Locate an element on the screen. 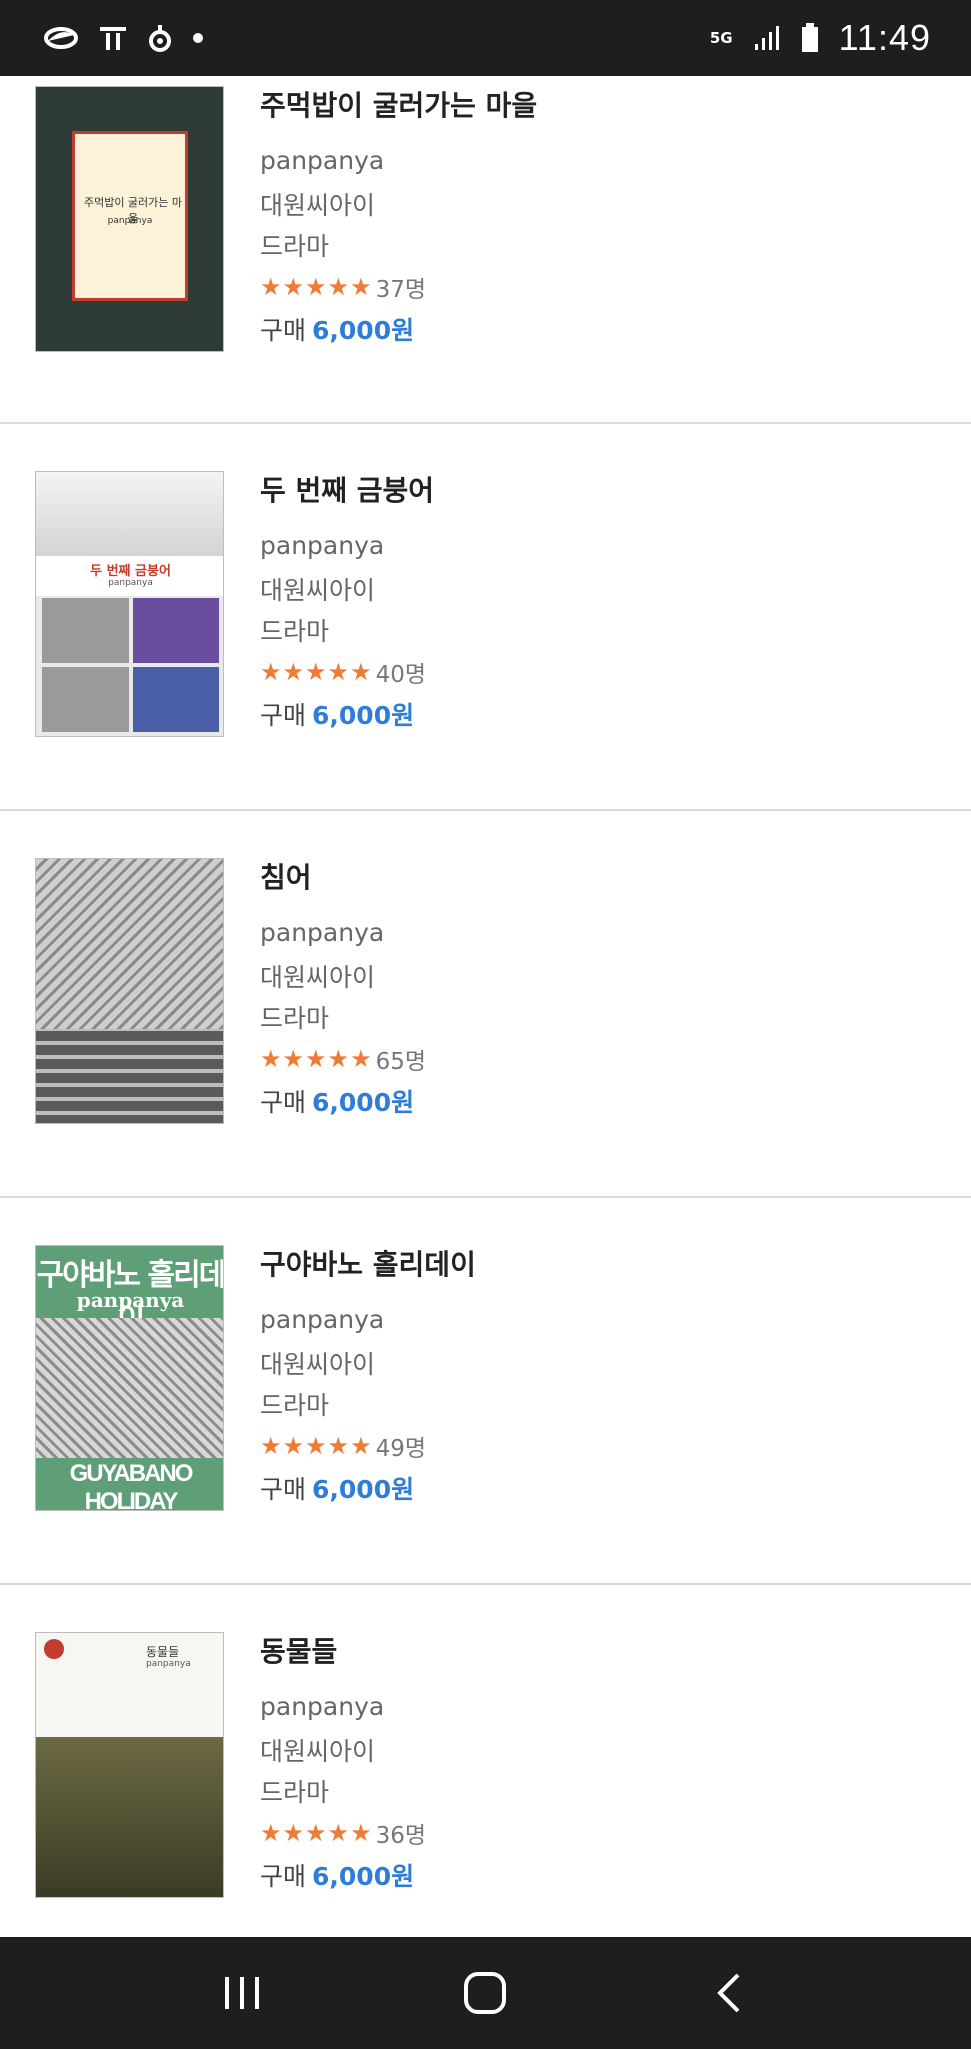  status-right-icons: 5G 11:49 is located at coordinates (820, 38).